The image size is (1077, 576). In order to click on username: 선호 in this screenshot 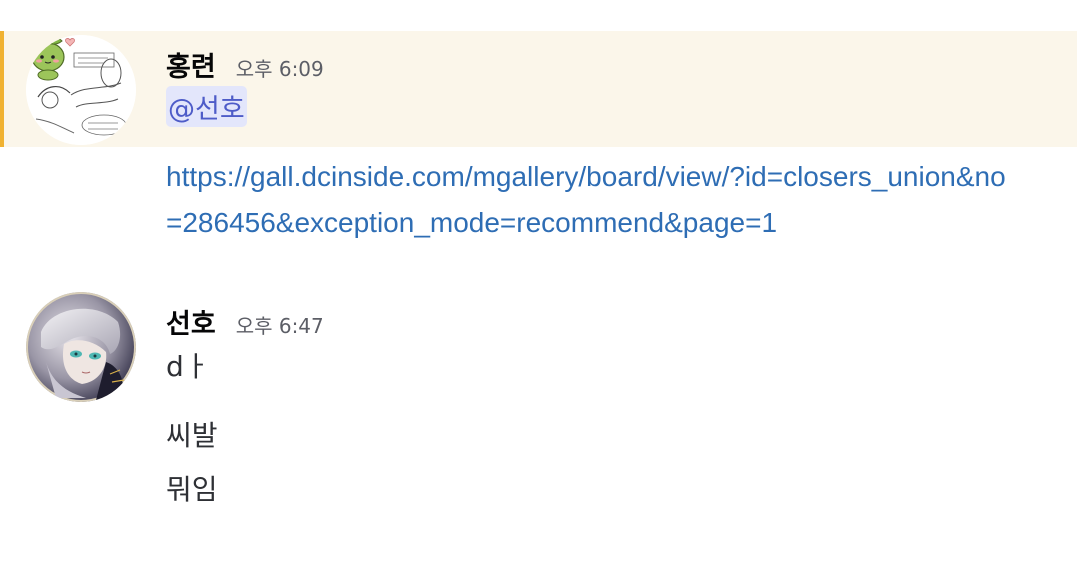, I will do `click(191, 321)`.